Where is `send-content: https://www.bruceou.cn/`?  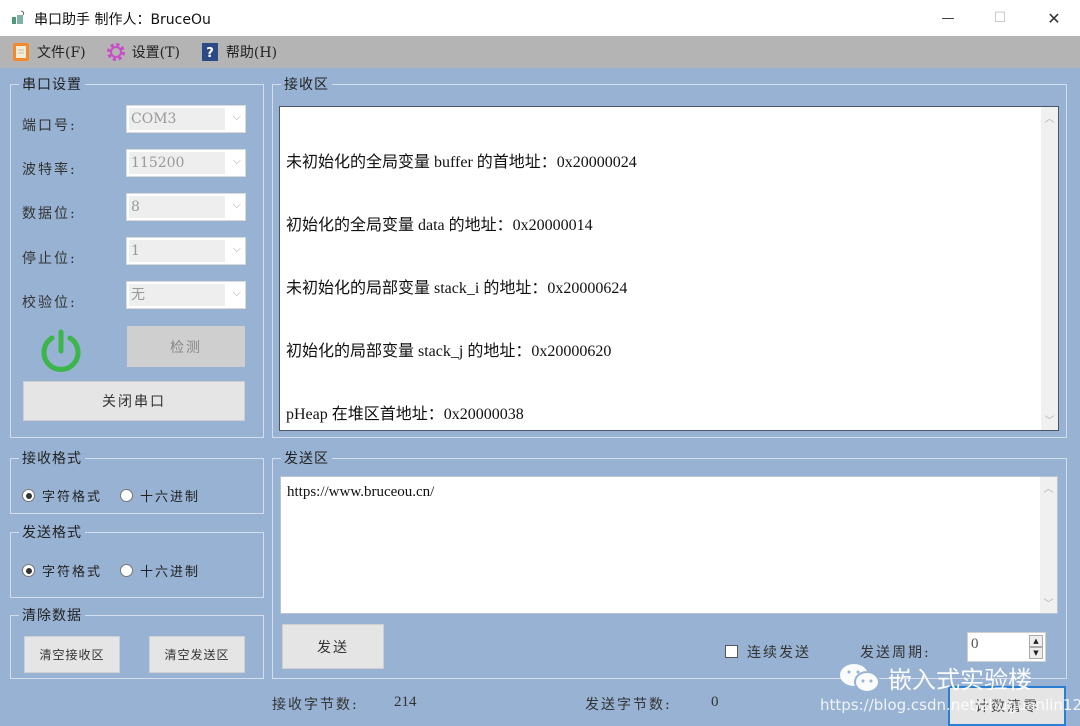 send-content: https://www.bruceou.cn/ is located at coordinates (361, 492).